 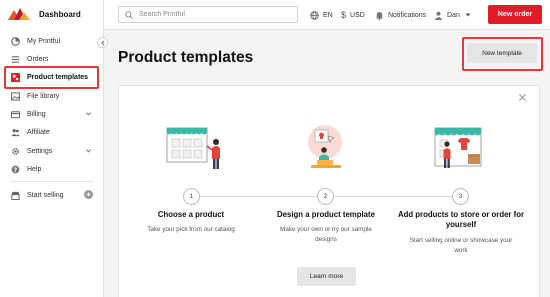 I want to click on sidebar-item-my-printful: My Printful, so click(x=52, y=41).